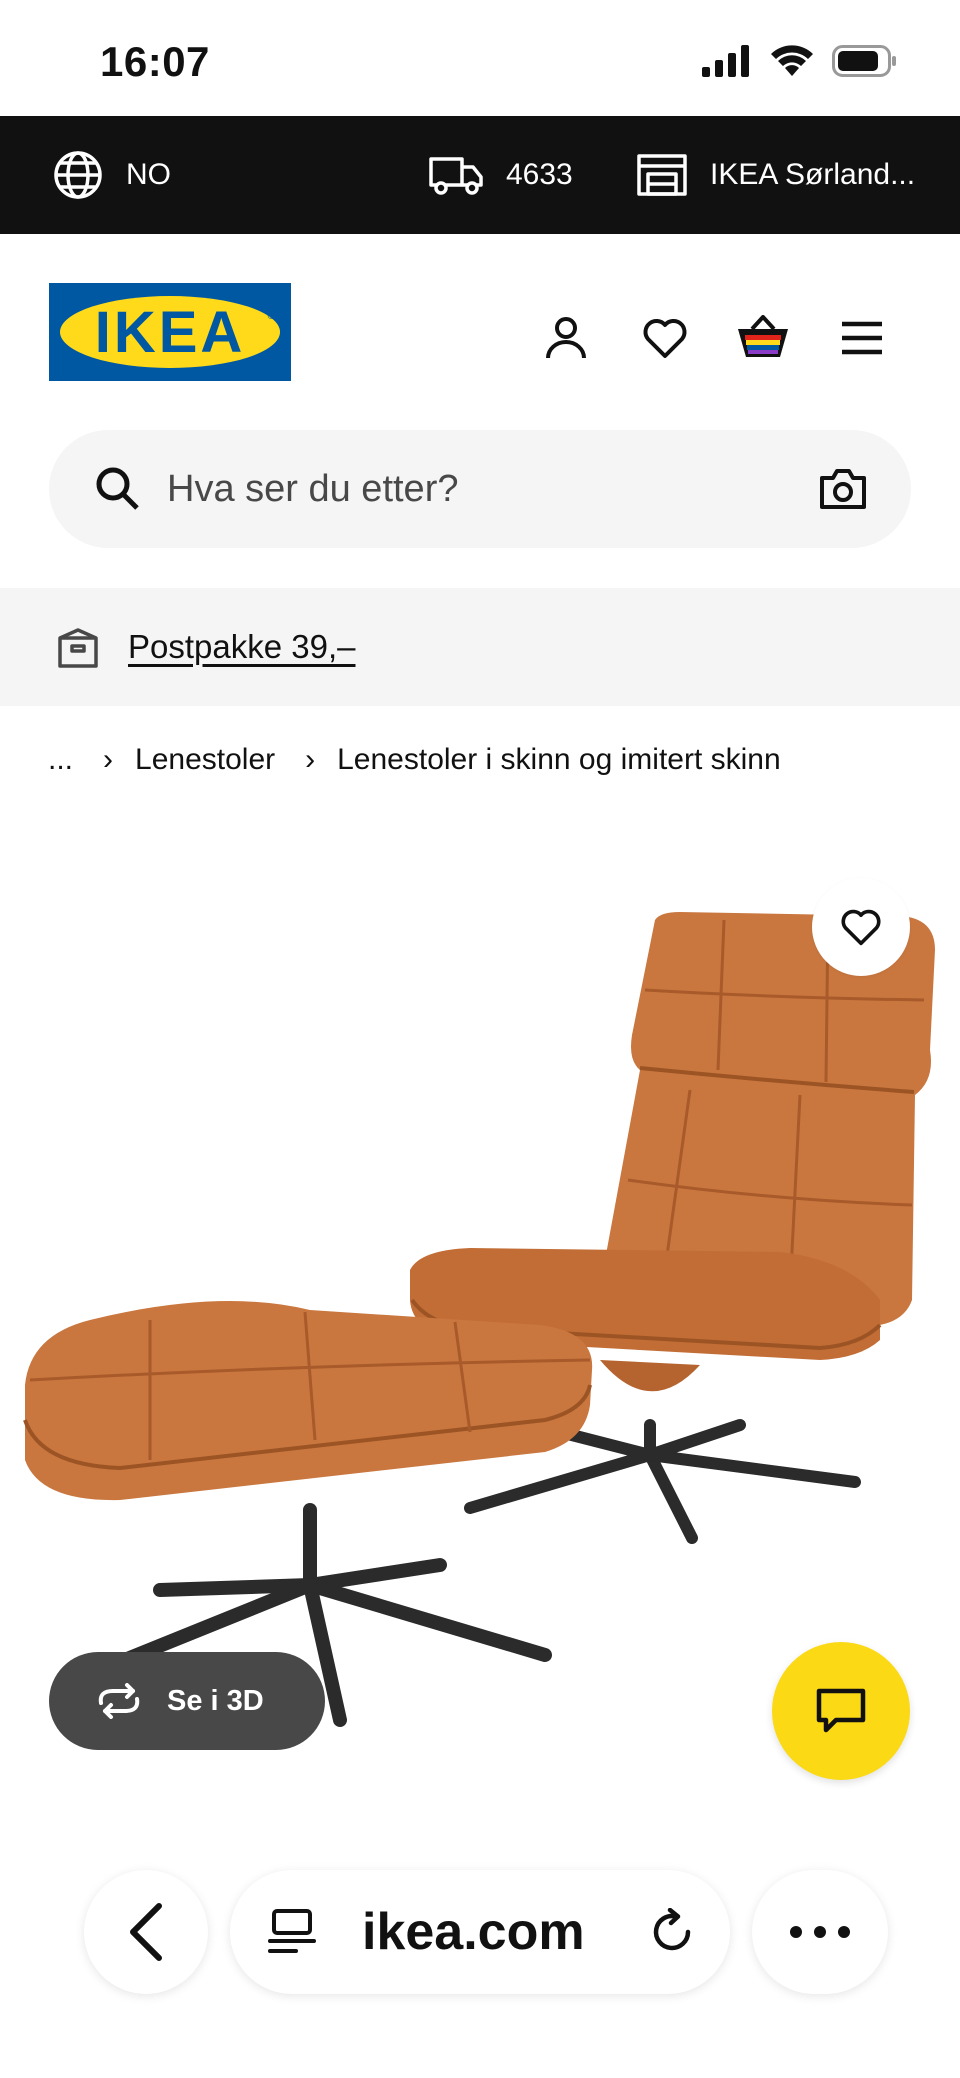 This screenshot has width=960, height=2078. I want to click on status-bar: 16:07, so click(480, 58).